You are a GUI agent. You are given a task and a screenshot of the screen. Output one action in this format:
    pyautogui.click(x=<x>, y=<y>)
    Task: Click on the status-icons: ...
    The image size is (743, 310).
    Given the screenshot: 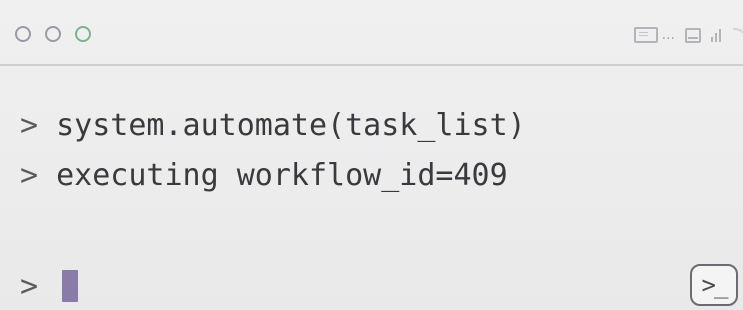 What is the action you would take?
    pyautogui.click(x=688, y=35)
    